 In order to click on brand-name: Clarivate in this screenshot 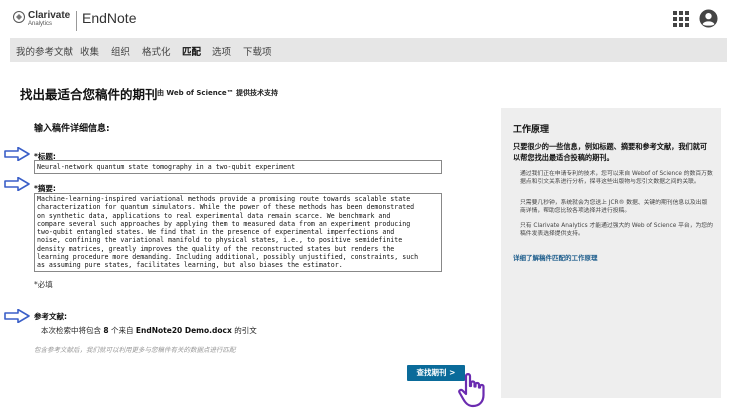, I will do `click(49, 15)`.